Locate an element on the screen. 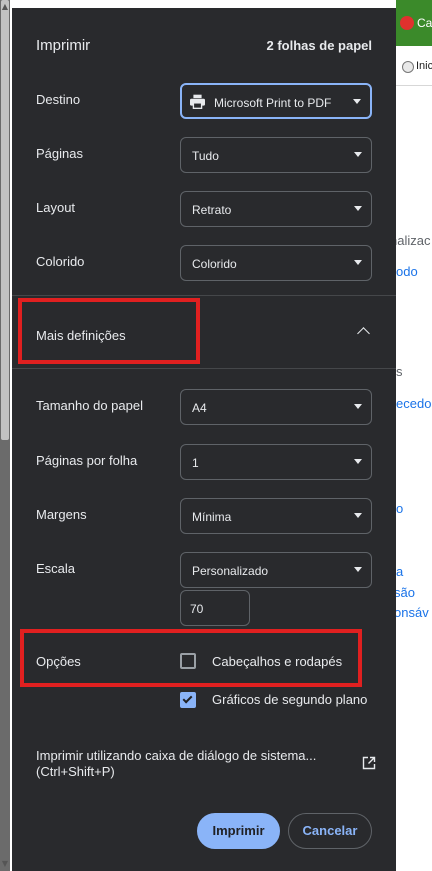  background-link: onsáv is located at coordinates (412, 612).